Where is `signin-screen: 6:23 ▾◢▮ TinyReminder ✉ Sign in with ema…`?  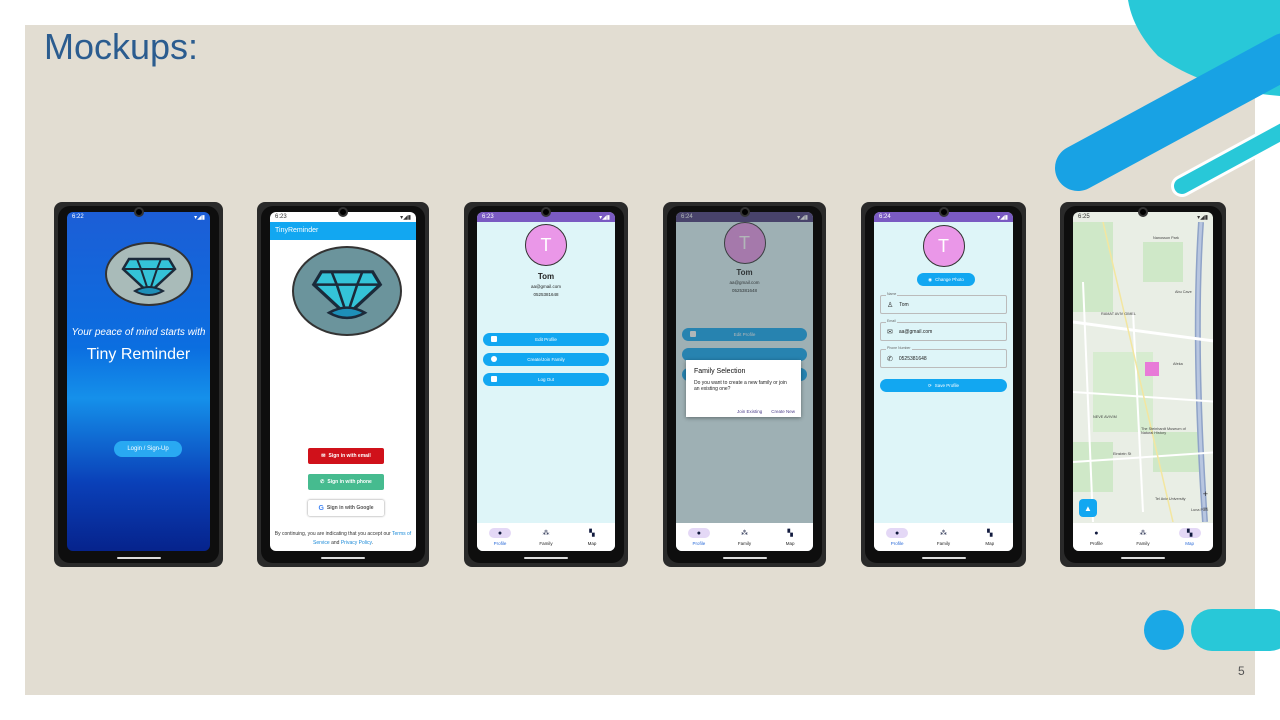
signin-screen: 6:23 ▾◢▮ TinyReminder ✉ Sign in with ema… is located at coordinates (343, 381).